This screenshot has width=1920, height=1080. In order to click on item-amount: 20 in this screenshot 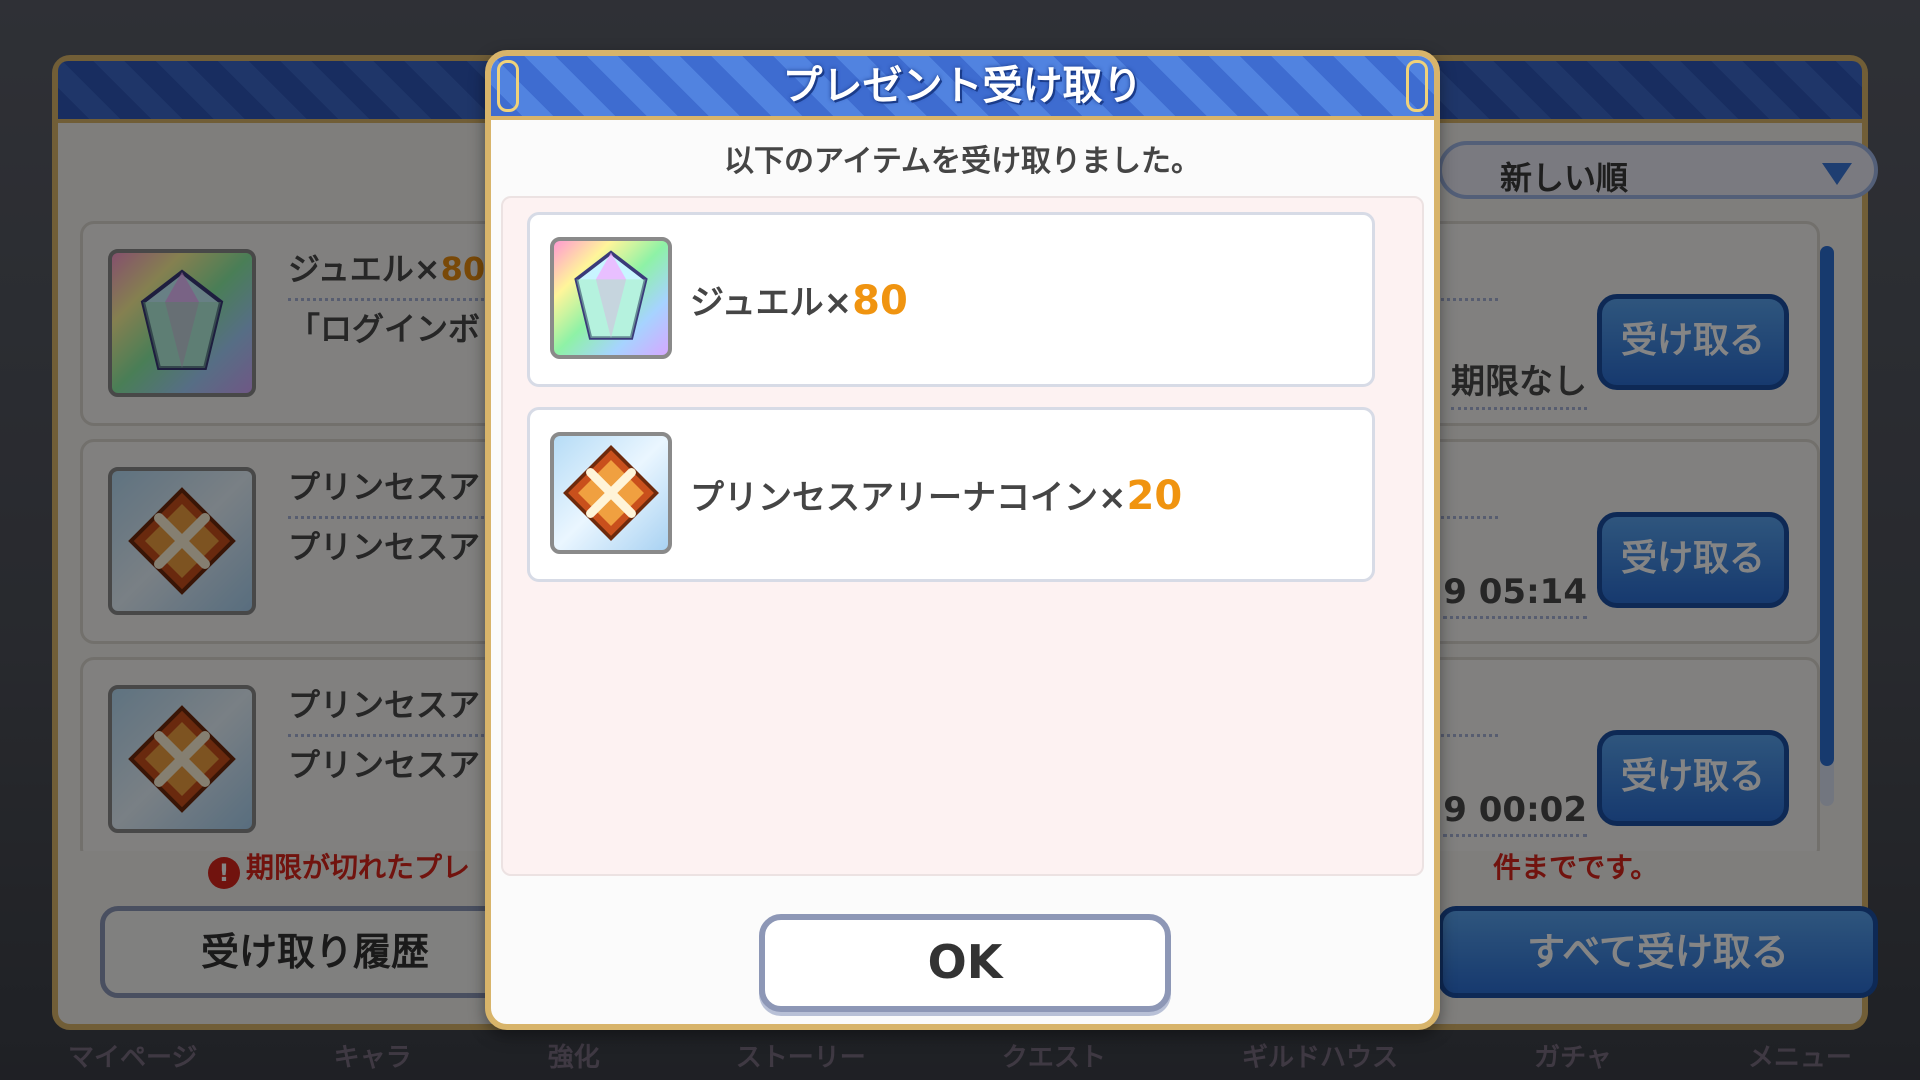, I will do `click(1154, 496)`.